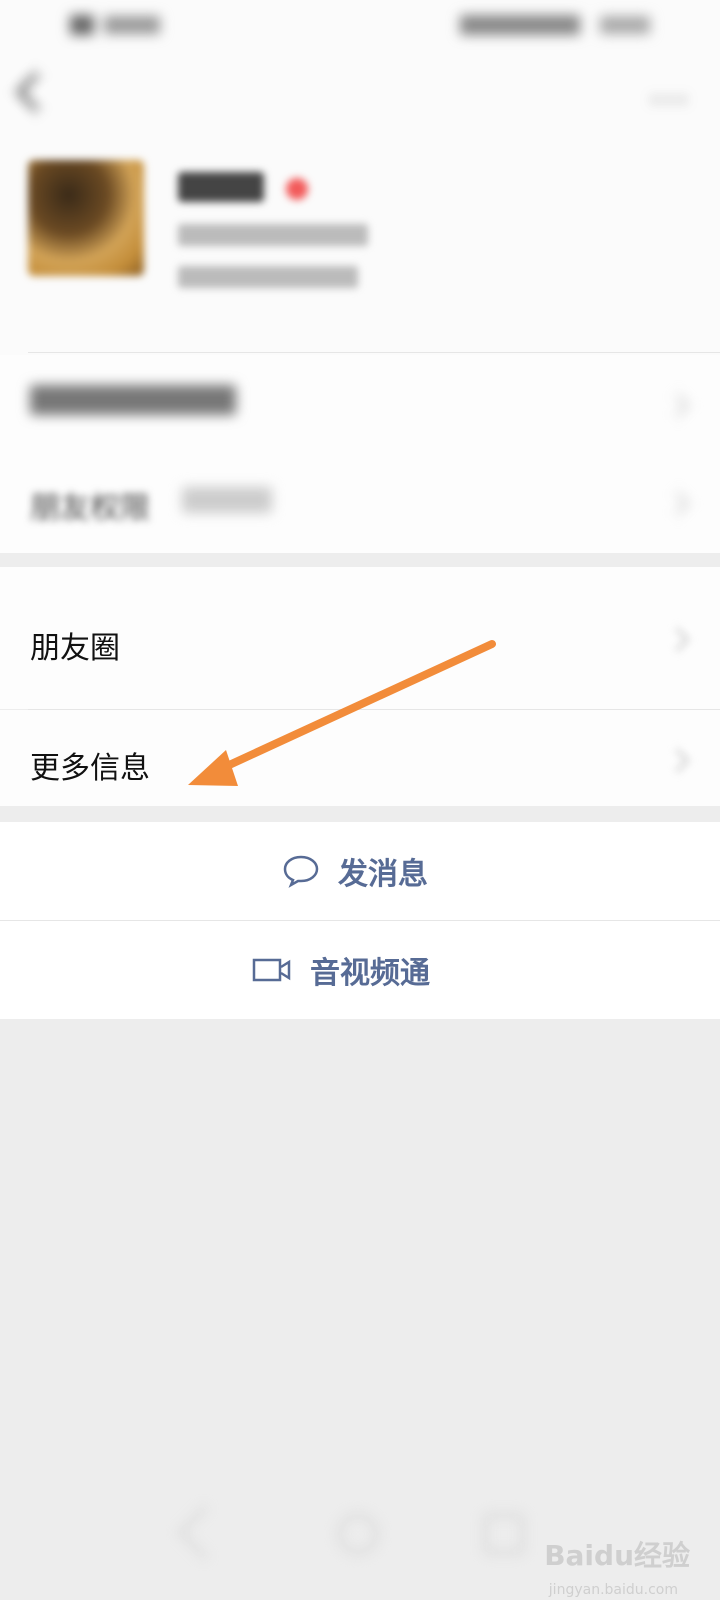 The height and width of the screenshot is (1600, 720). I want to click on friend-permissions-value, so click(227, 500).